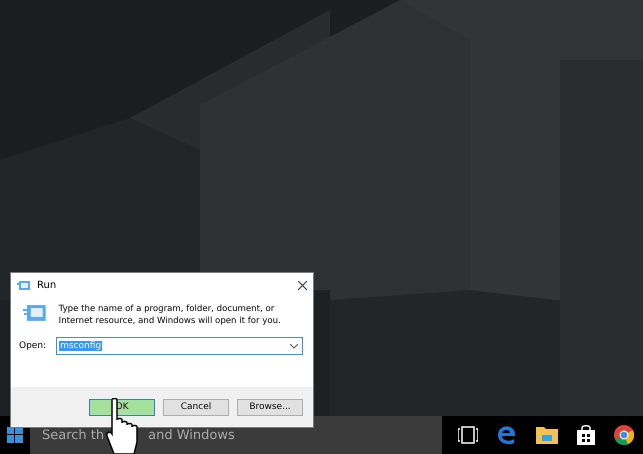 This screenshot has width=643, height=454. I want to click on store-bag-icon, so click(585, 435).